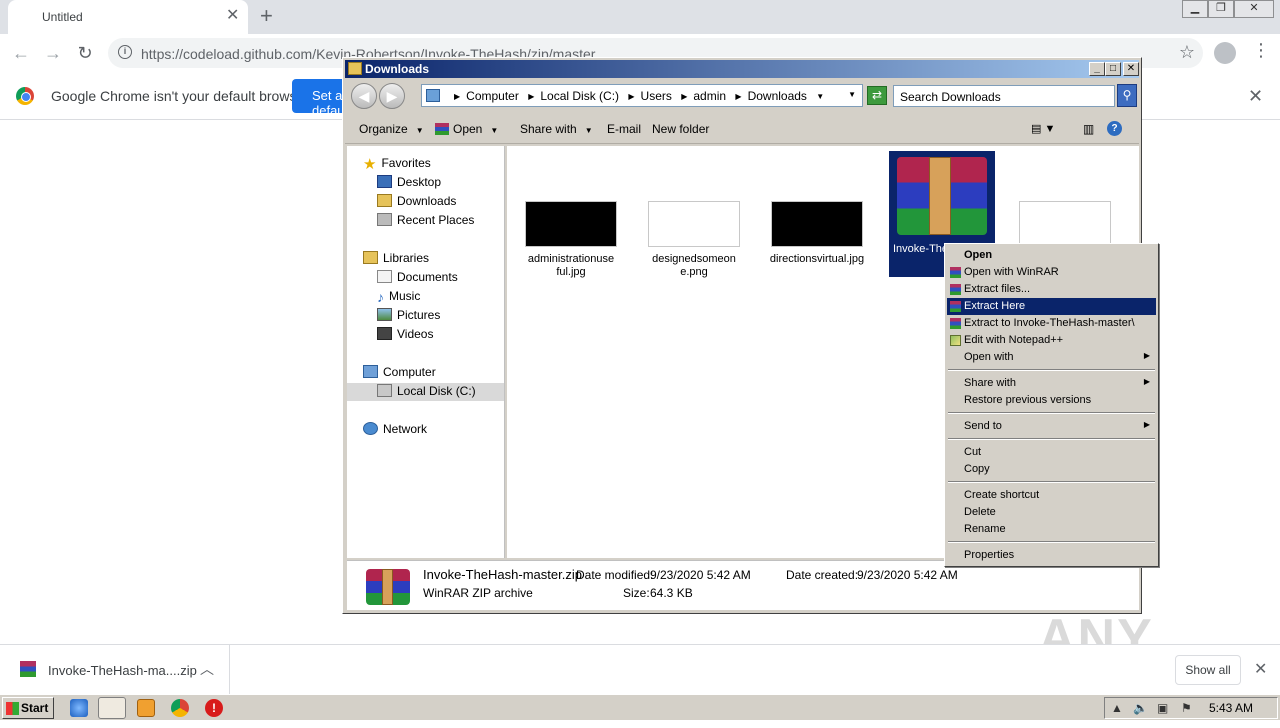 Image resolution: width=1280 pixels, height=728 pixels. Describe the element at coordinates (180, 96) in the screenshot. I see `infobar-text: Google Chrome isn't your default browser` at that location.